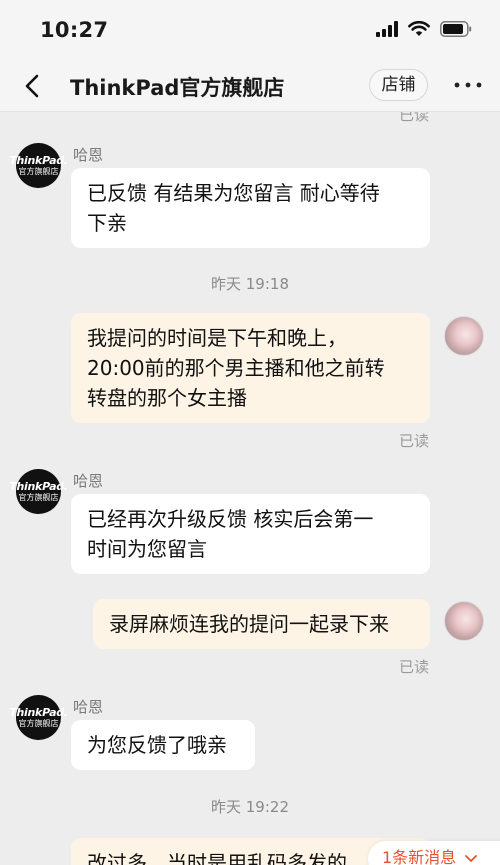  I want to click on message-bubble-outgoing: 录屏麻烦连我的提问一起录下来, so click(261, 624).